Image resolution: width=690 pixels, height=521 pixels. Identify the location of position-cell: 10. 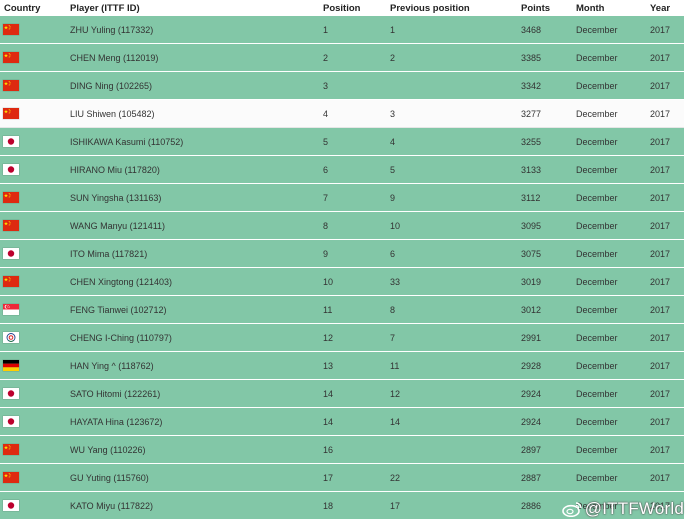
(356, 282).